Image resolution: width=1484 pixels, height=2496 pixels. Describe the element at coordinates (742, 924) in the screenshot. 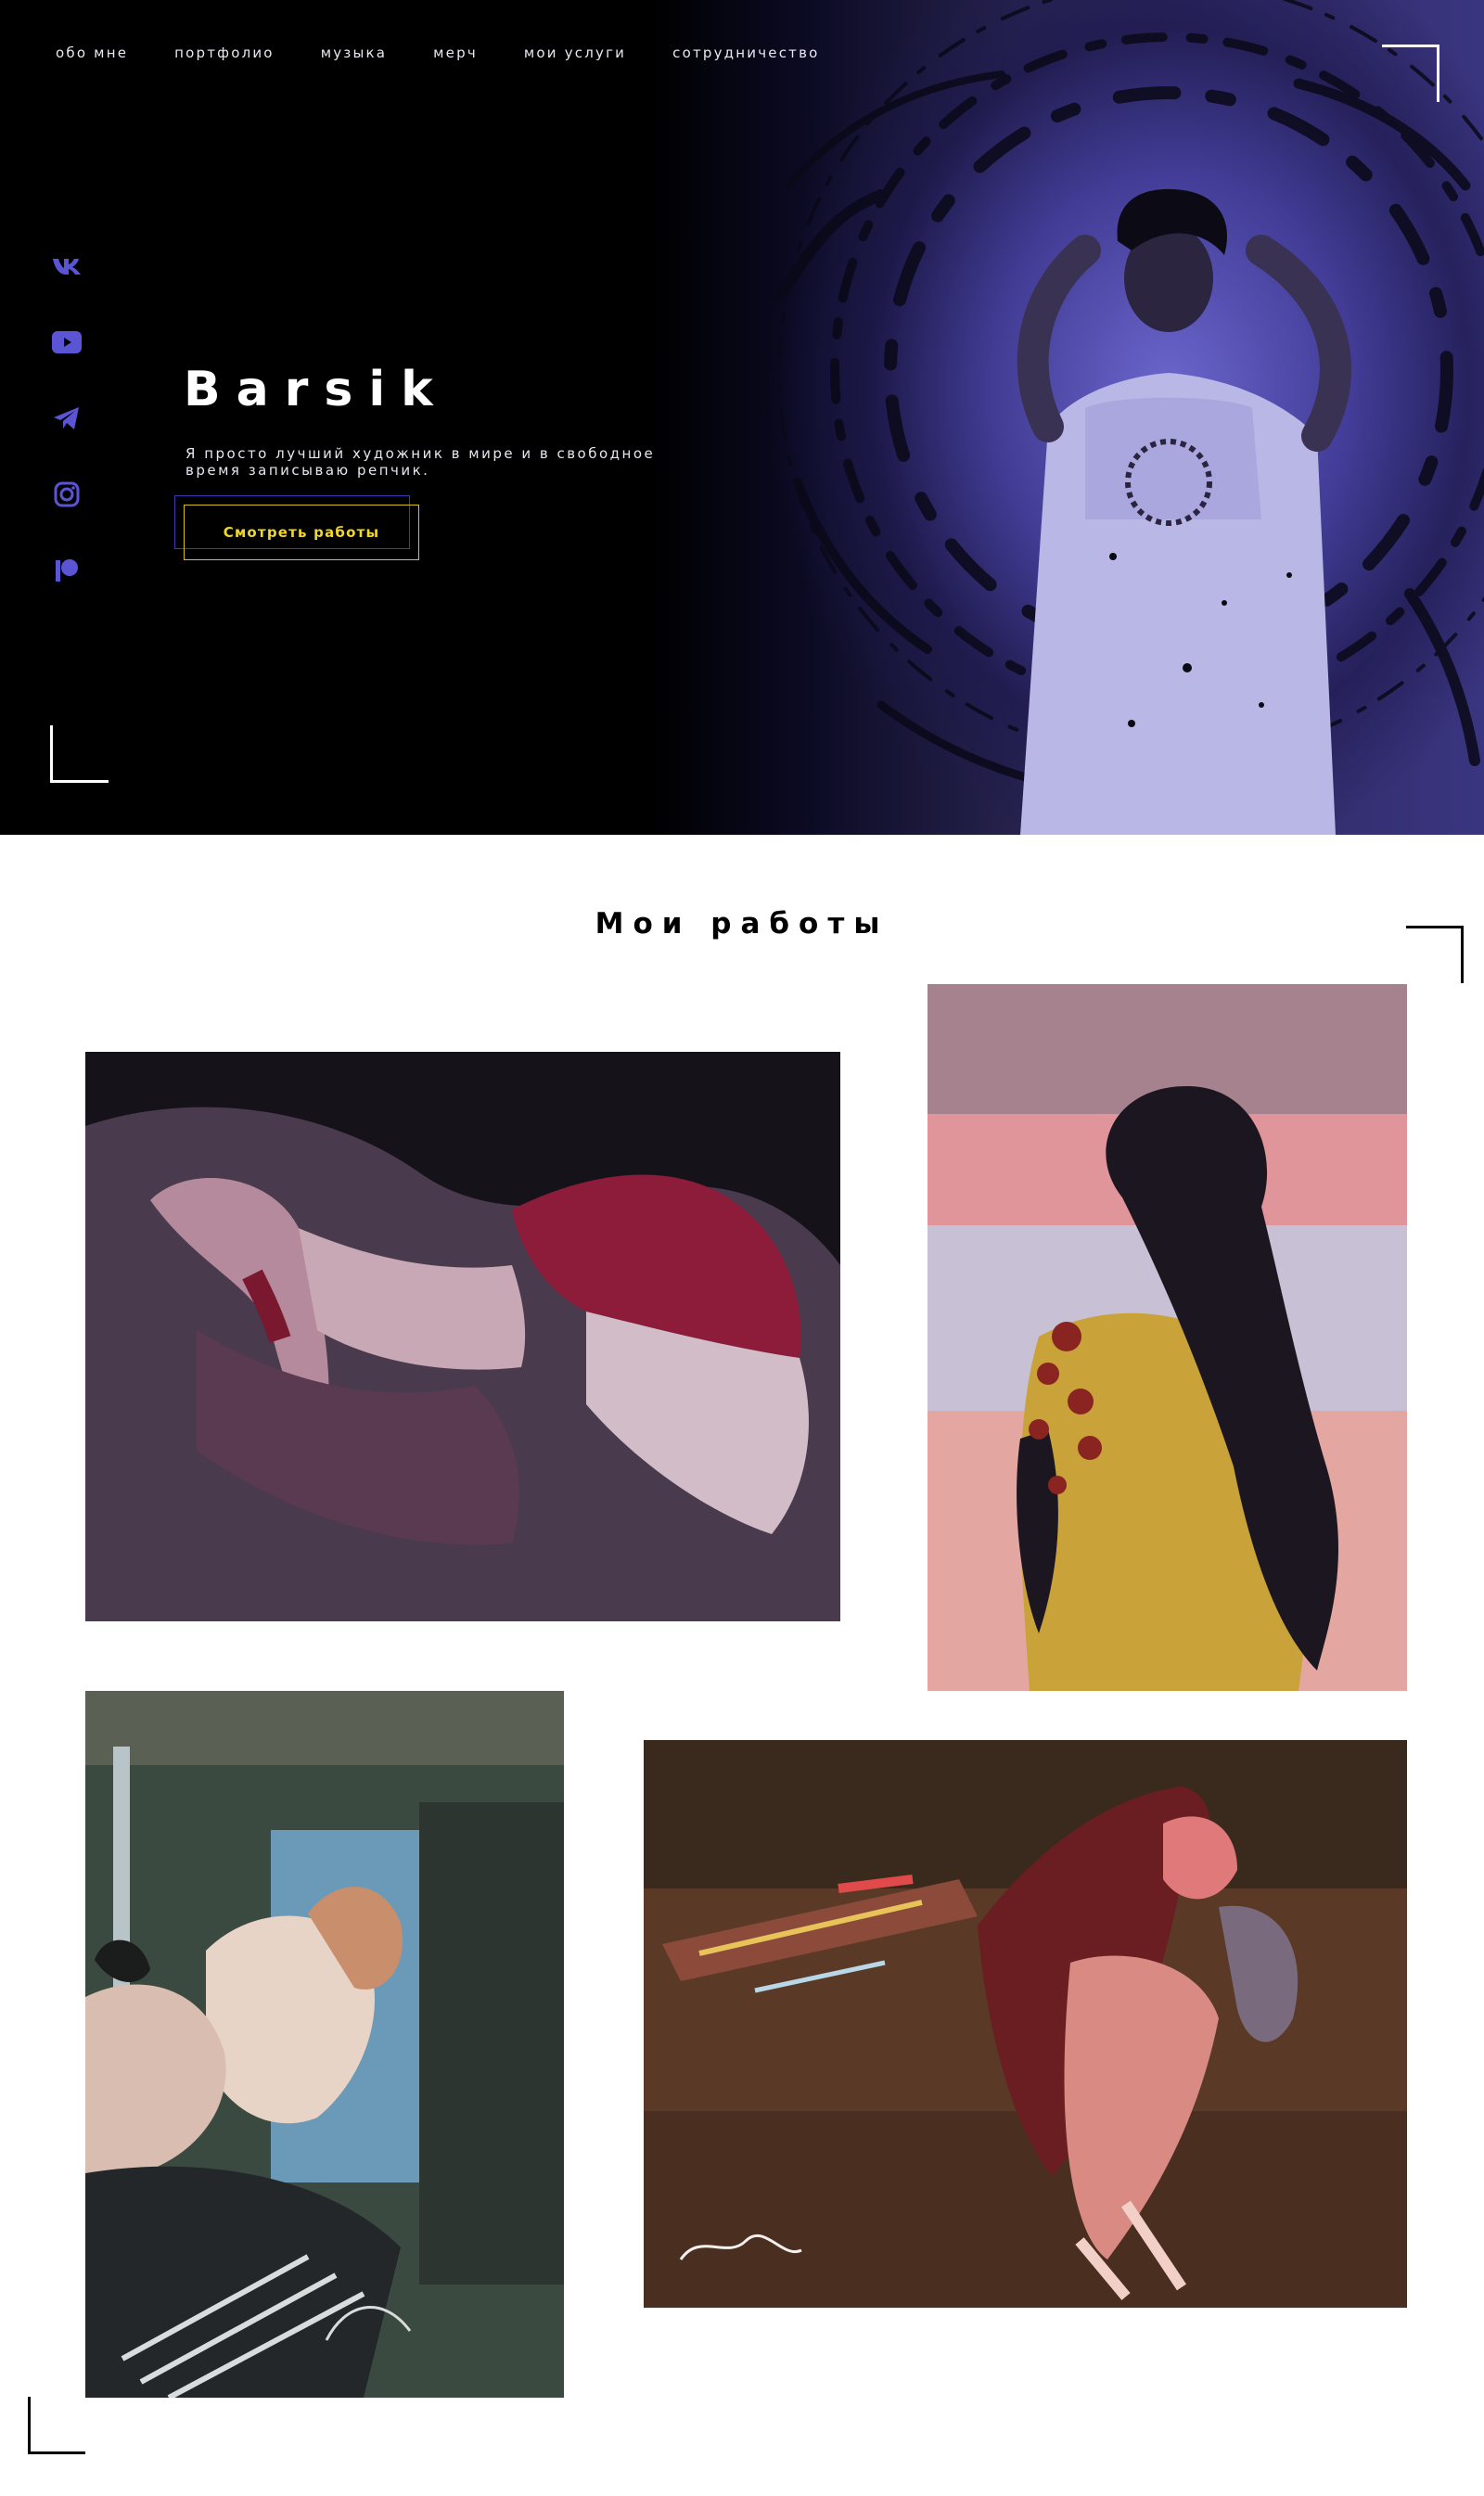

I see `works-section-title: Мои работы` at that location.